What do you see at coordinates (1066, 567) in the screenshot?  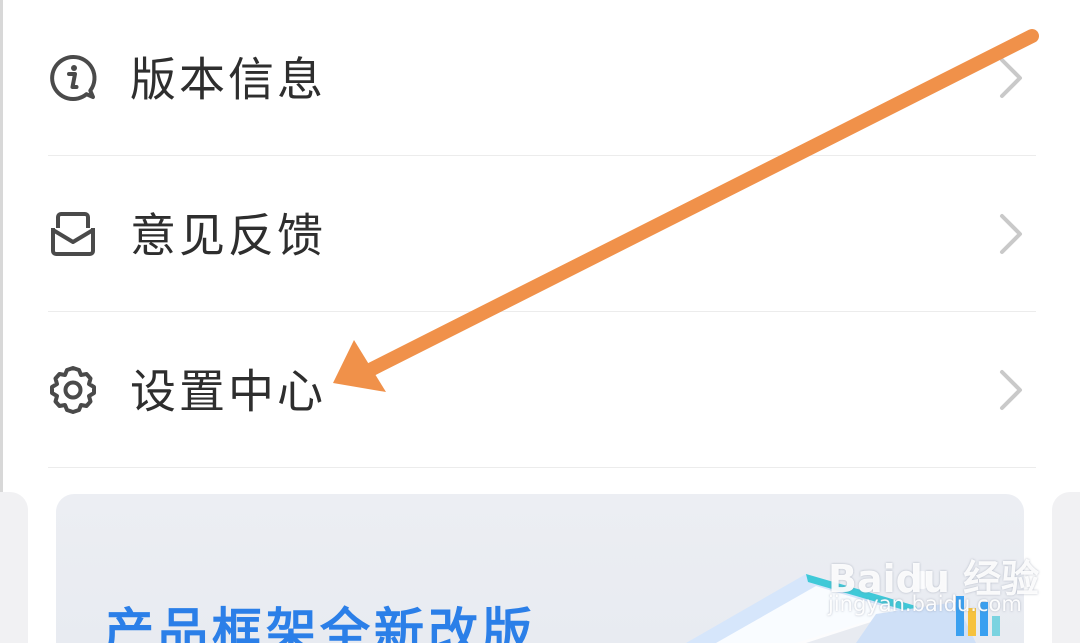 I see `carousel-next-card` at bounding box center [1066, 567].